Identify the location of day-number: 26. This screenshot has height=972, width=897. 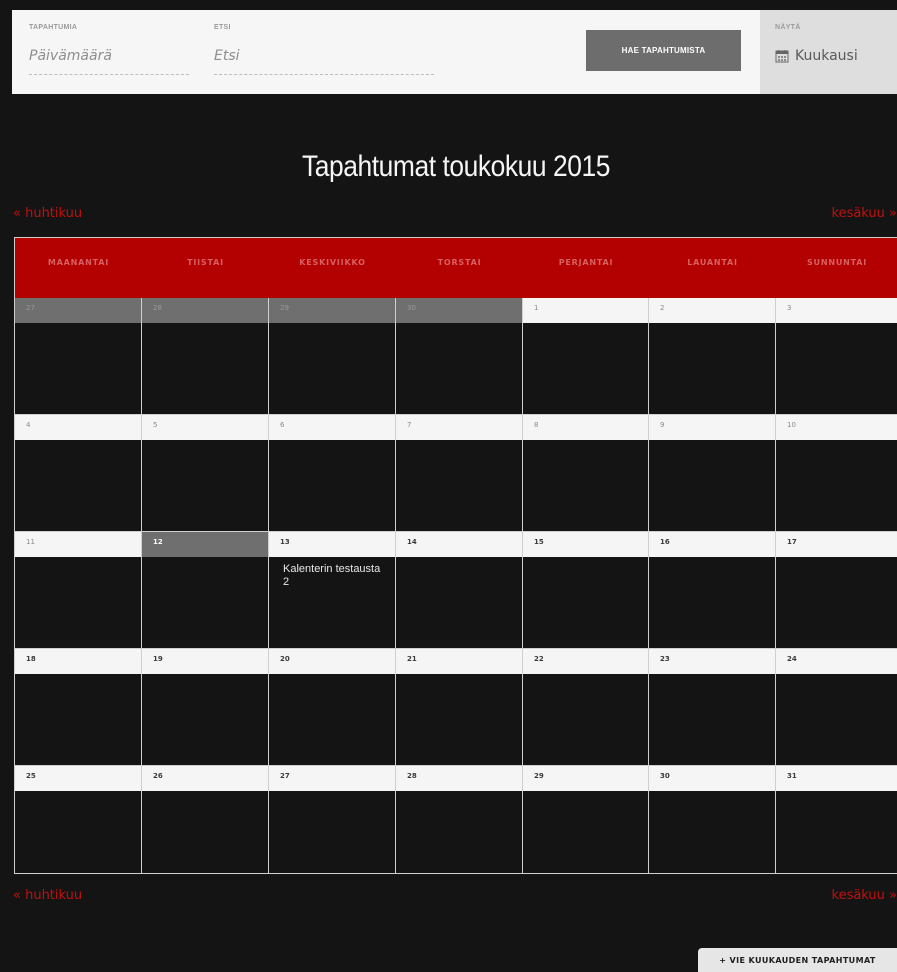
(205, 778).